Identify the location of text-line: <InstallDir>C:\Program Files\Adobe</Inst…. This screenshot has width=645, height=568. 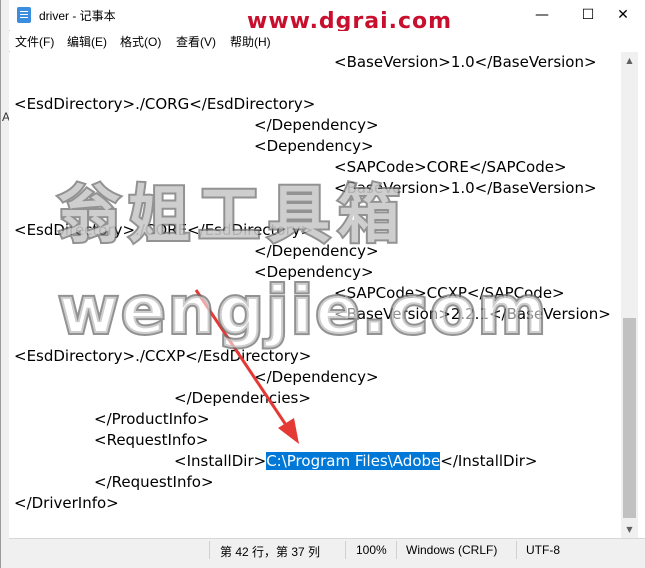
(355, 461).